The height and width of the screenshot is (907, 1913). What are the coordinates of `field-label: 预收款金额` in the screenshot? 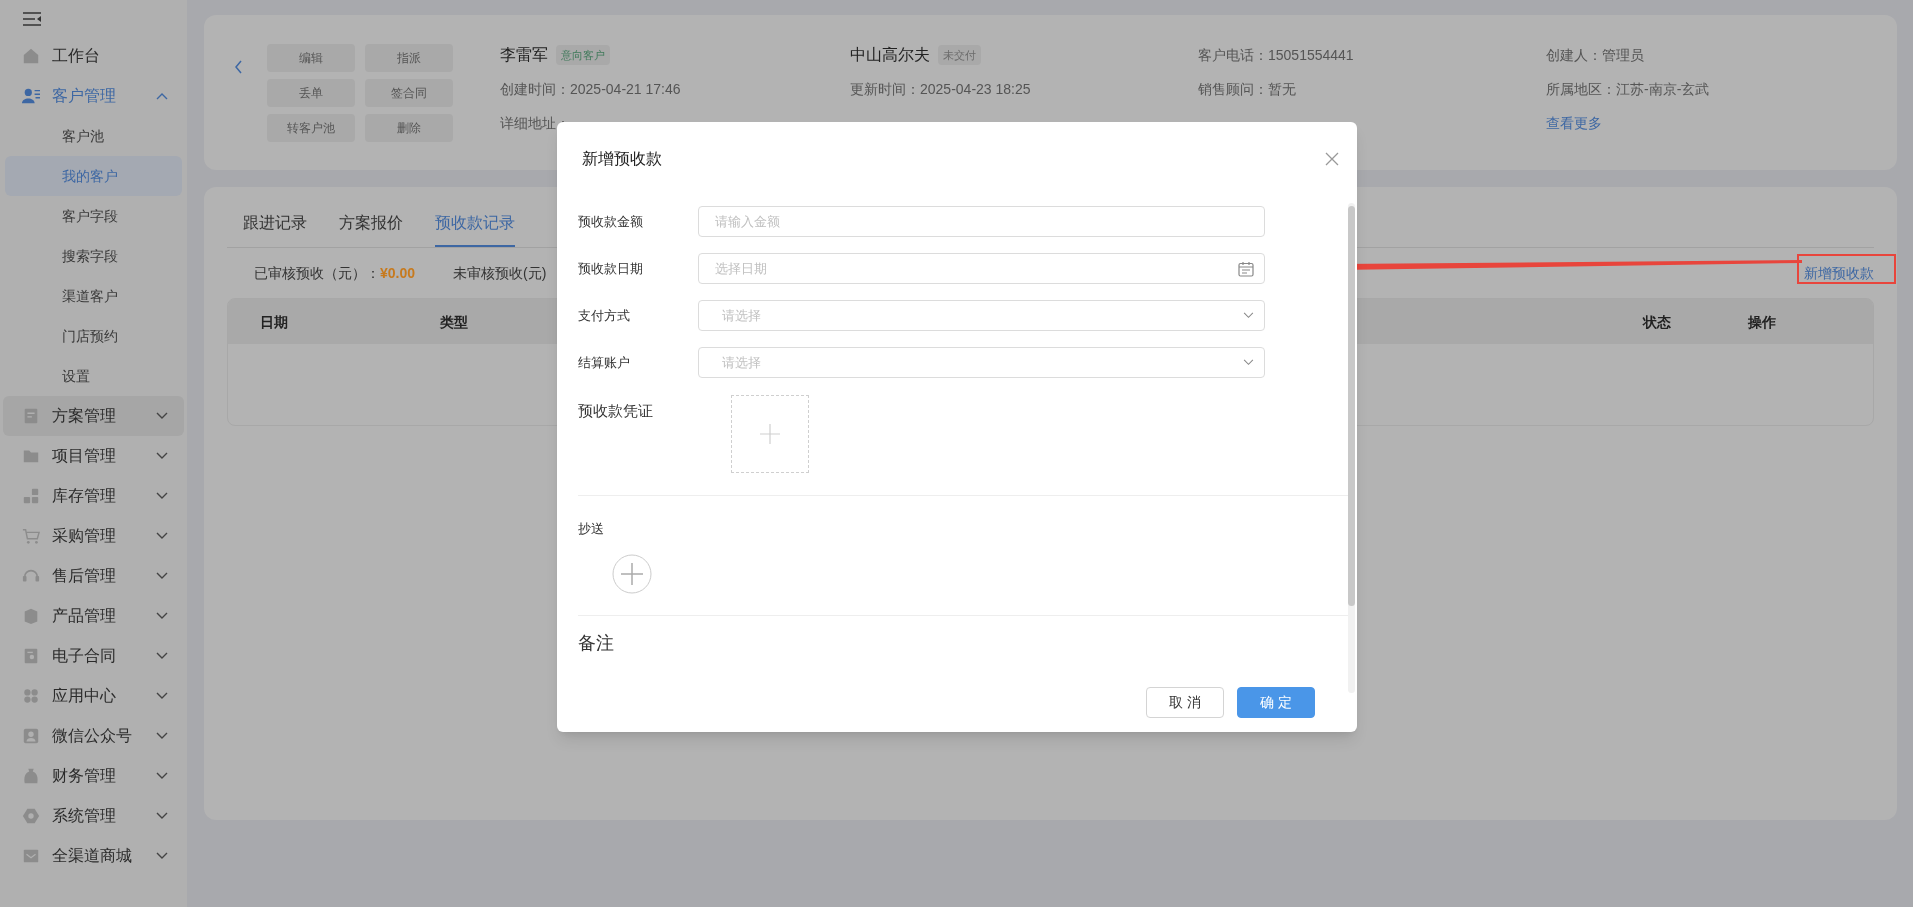 It's located at (611, 221).